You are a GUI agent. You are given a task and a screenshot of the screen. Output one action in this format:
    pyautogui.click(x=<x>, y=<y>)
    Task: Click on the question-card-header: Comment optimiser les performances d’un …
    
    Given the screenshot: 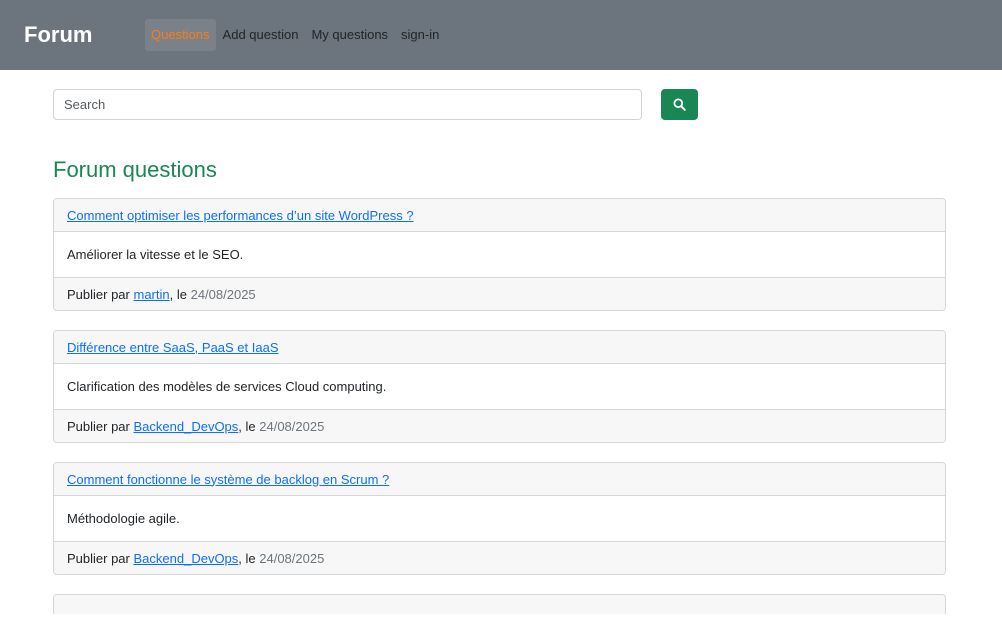 What is the action you would take?
    pyautogui.click(x=499, y=215)
    